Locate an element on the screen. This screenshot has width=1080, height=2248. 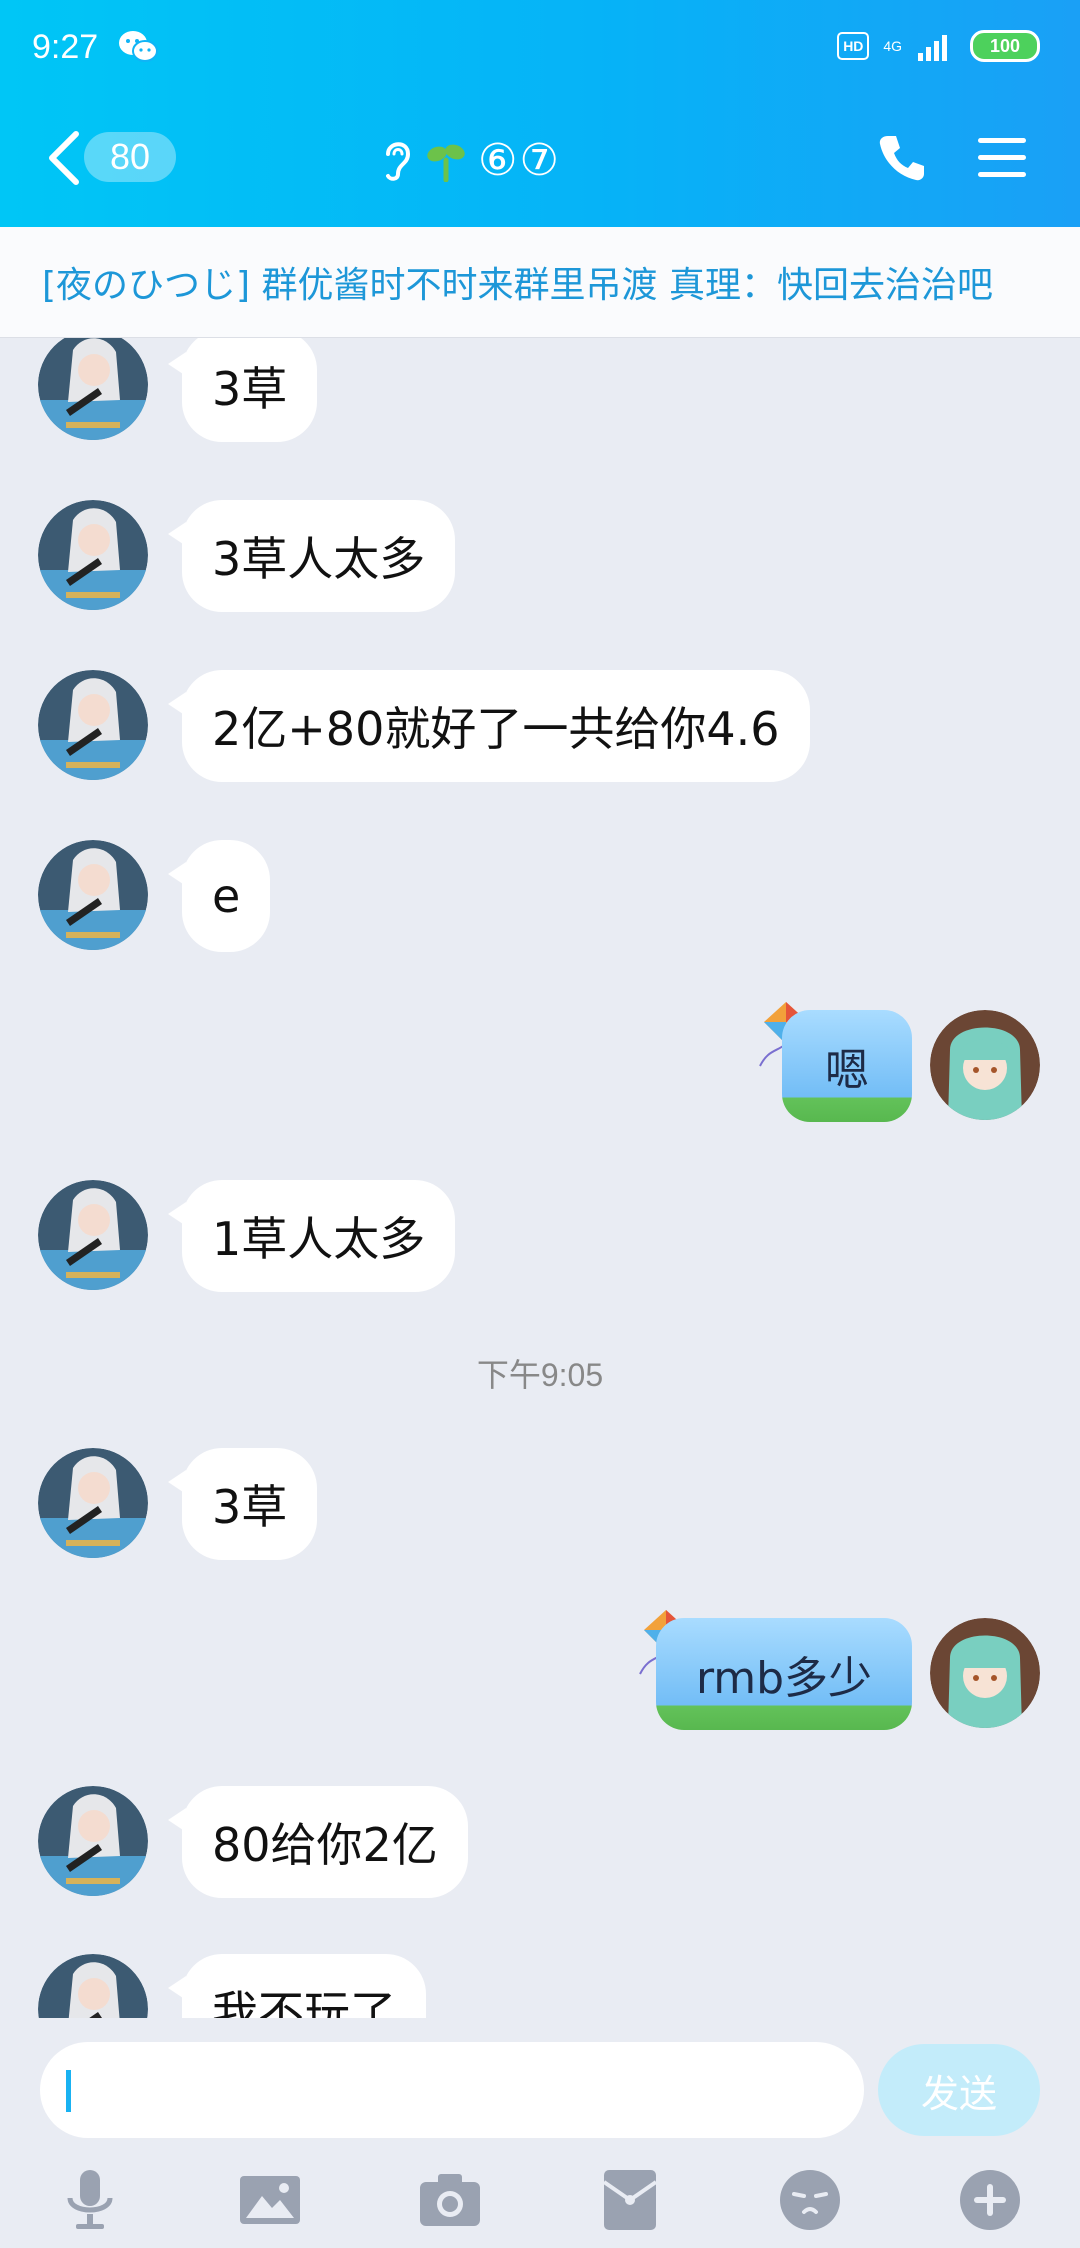
message-row: 3草人太多 is located at coordinates (540, 556).